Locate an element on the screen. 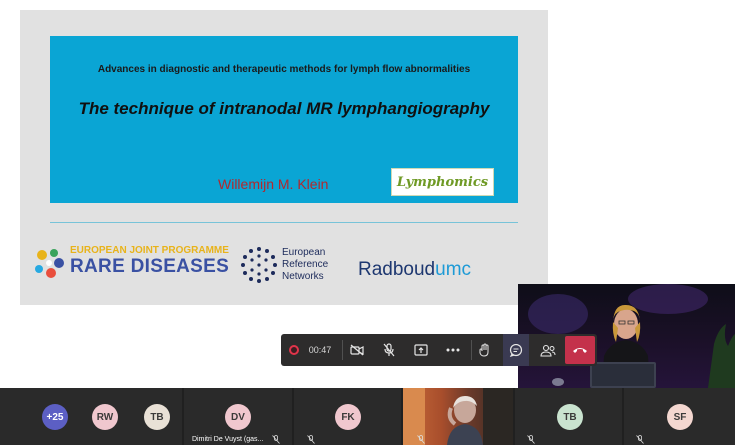  more-actions-button is located at coordinates (453, 350).